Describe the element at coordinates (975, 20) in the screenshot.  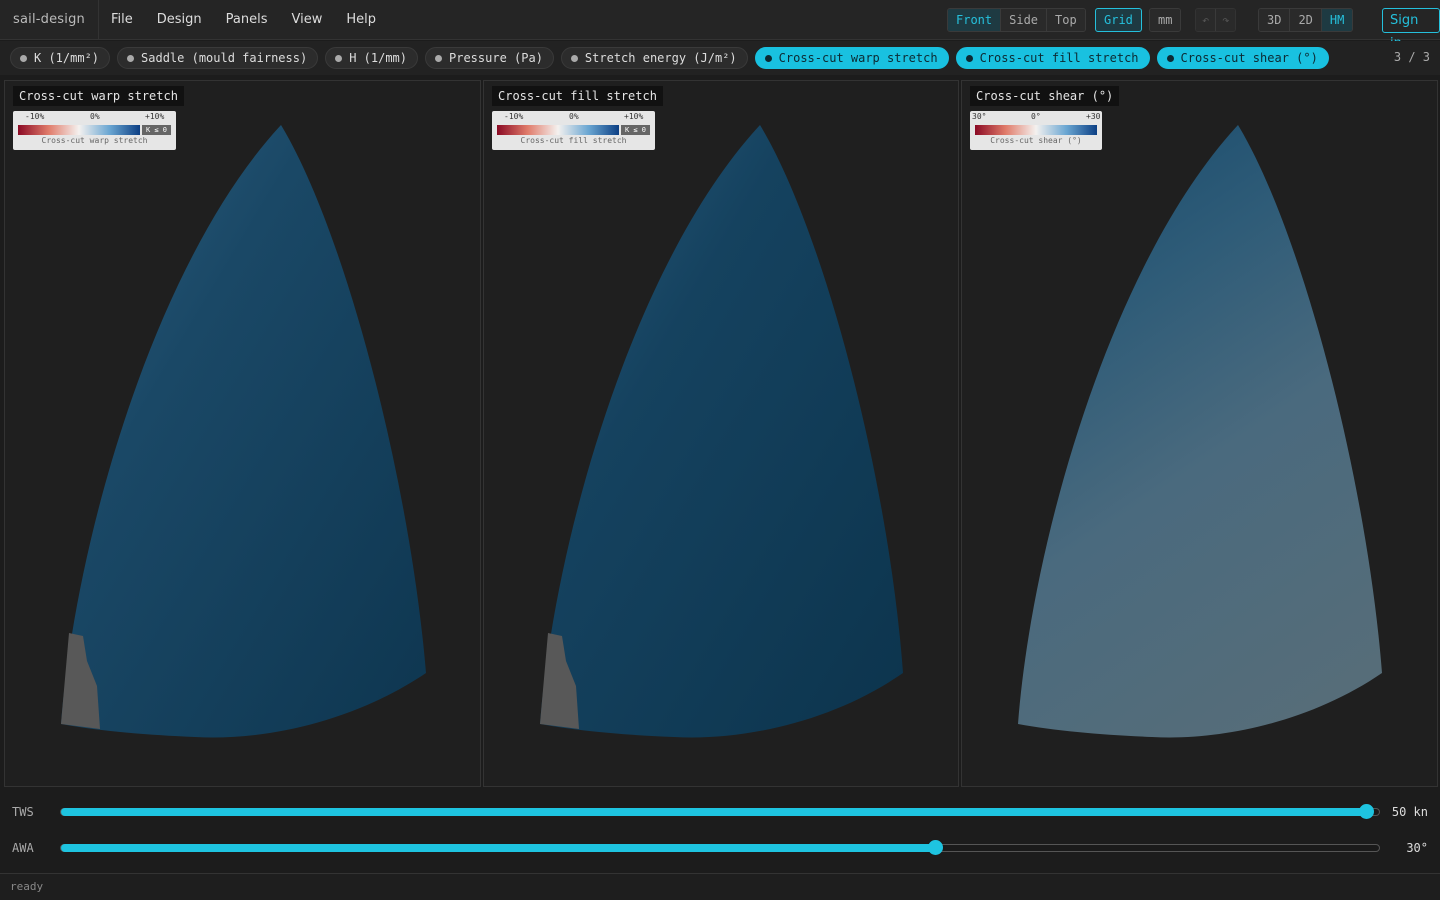
I see `view-front-button: Front` at that location.